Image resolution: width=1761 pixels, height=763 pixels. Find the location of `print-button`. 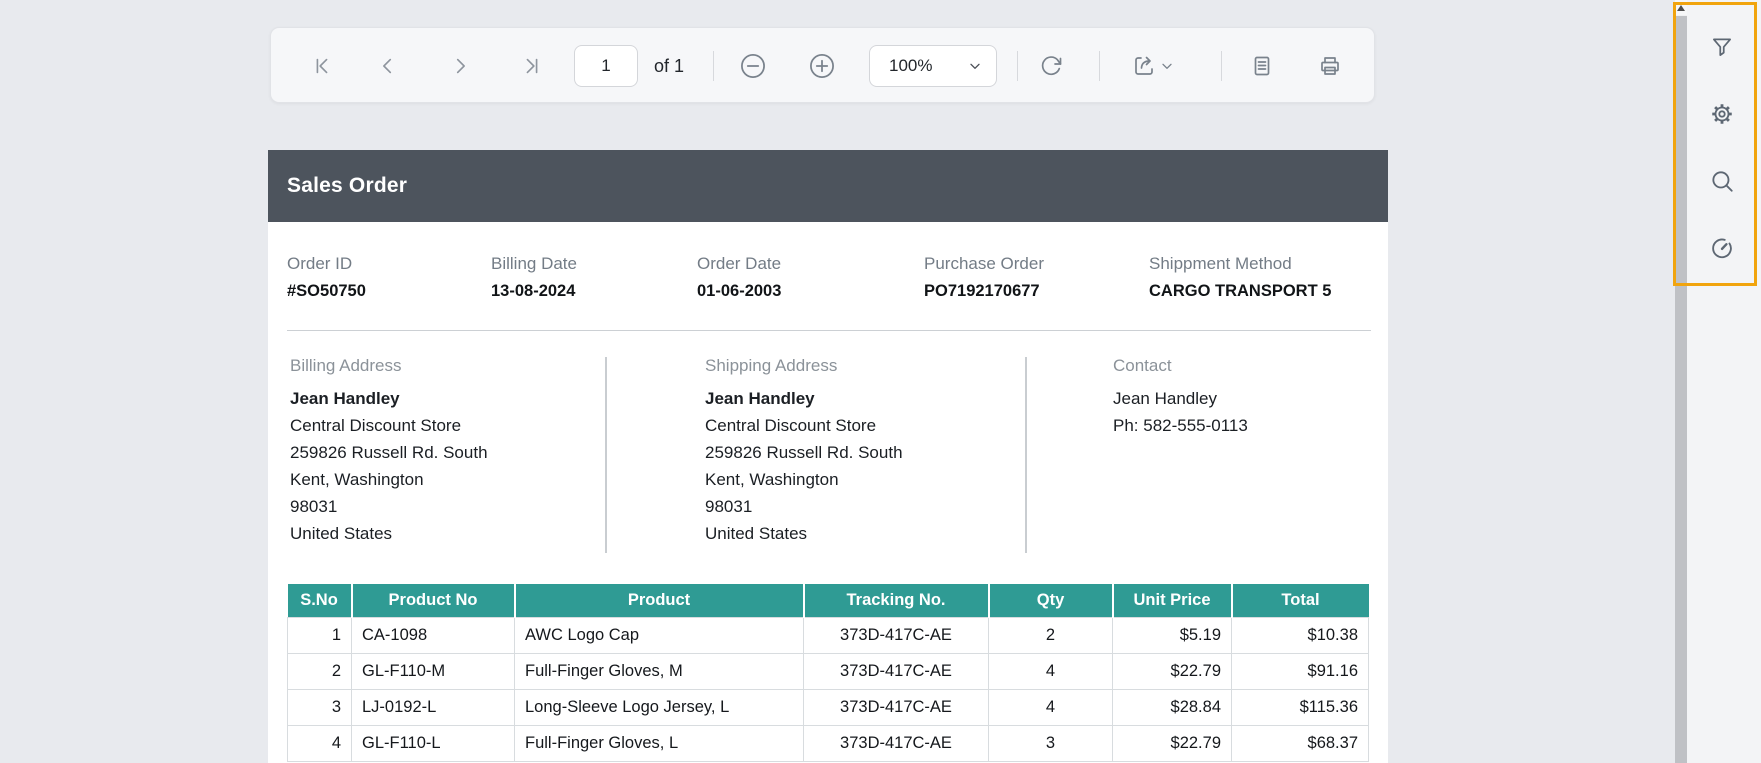

print-button is located at coordinates (1330, 66).